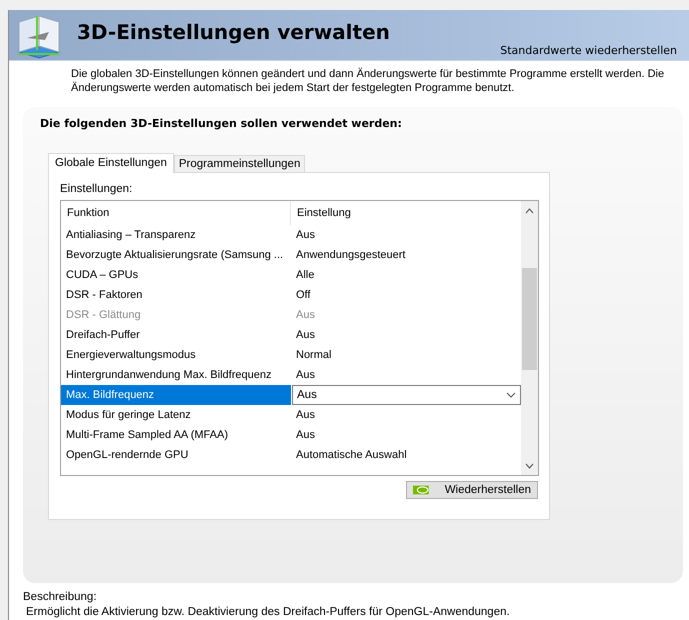 This screenshot has width=689, height=620. Describe the element at coordinates (176, 375) in the screenshot. I see `feature-cell: Hintergrundanwendung Max. Bildfrequenz` at that location.